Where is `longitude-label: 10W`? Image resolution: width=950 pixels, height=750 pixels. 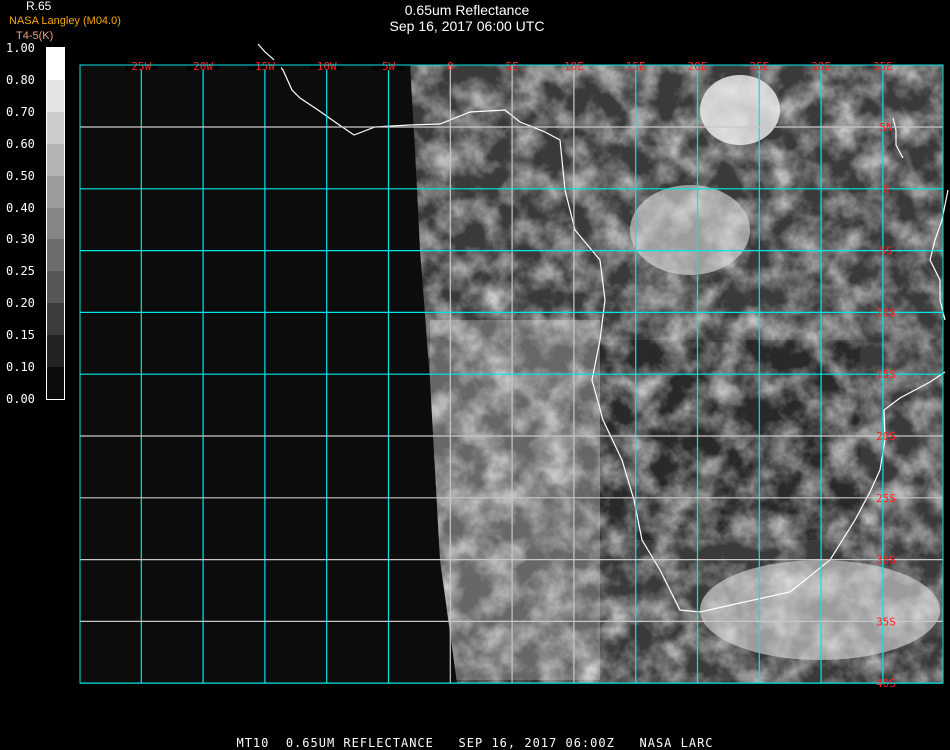
longitude-label: 10W is located at coordinates (327, 66).